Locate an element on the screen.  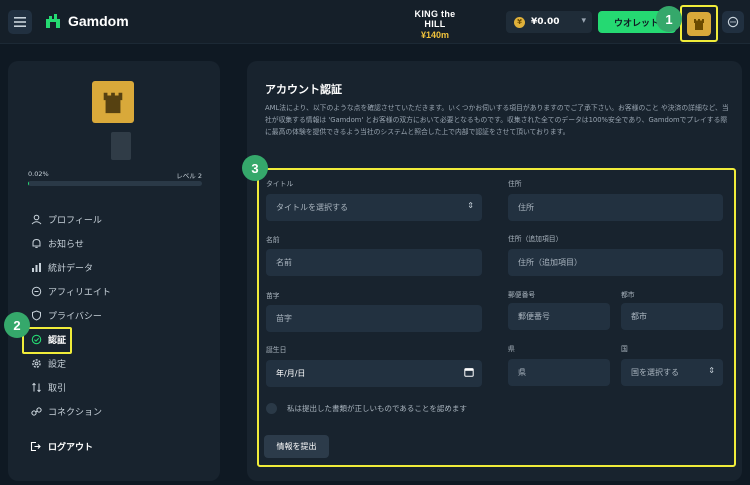
balance-value: ¥0.00 is located at coordinates (545, 22).